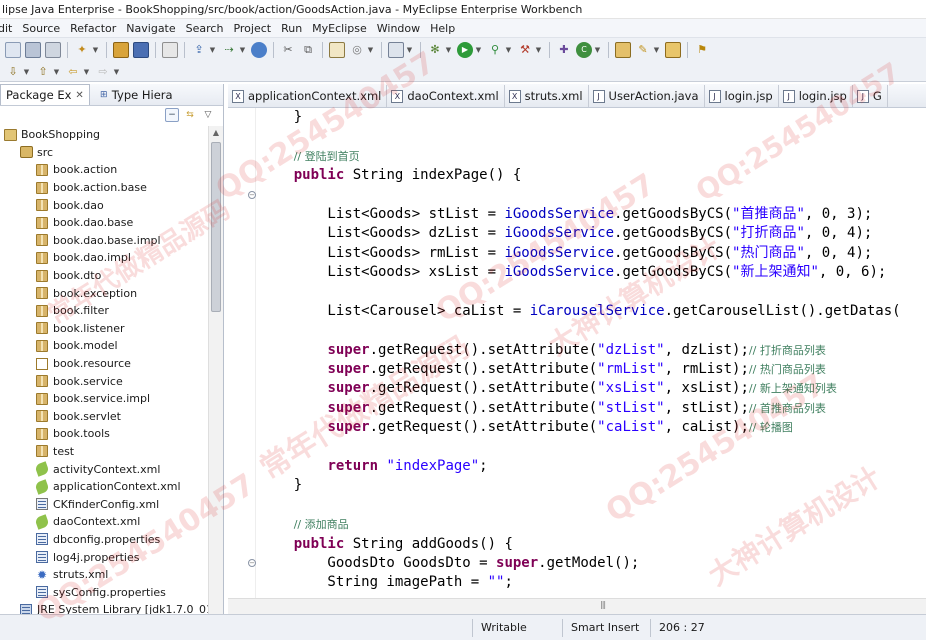 The width and height of the screenshot is (926, 640). Describe the element at coordinates (104, 205) in the screenshot. I see `tree-item: book.dao` at that location.